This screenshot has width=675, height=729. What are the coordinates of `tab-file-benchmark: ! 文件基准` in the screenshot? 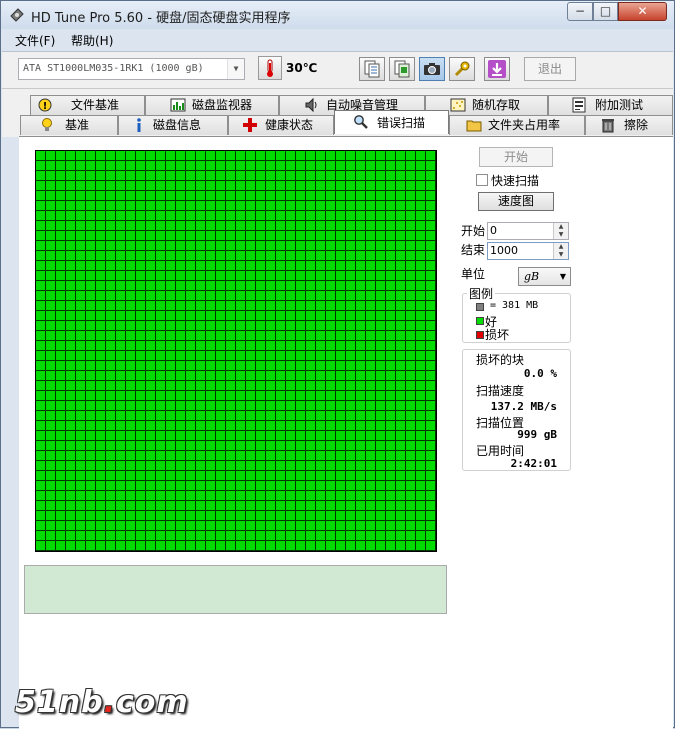 It's located at (87, 105).